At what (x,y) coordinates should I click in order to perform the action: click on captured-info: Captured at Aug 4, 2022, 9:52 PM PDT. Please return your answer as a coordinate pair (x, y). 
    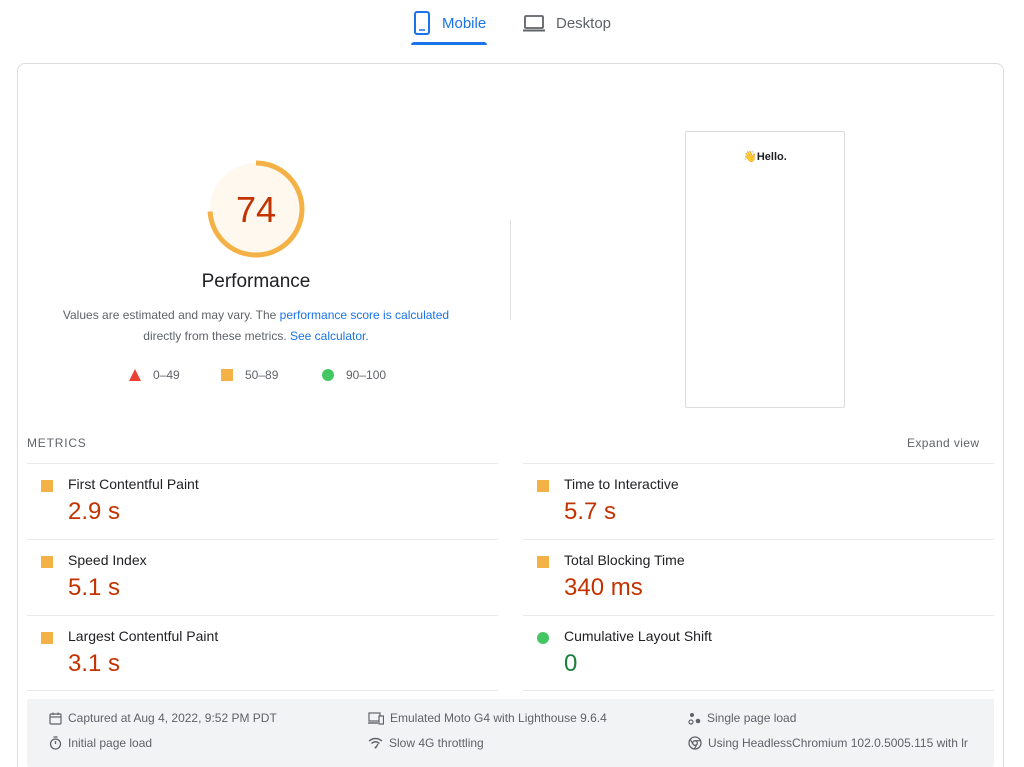
    Looking at the image, I should click on (163, 718).